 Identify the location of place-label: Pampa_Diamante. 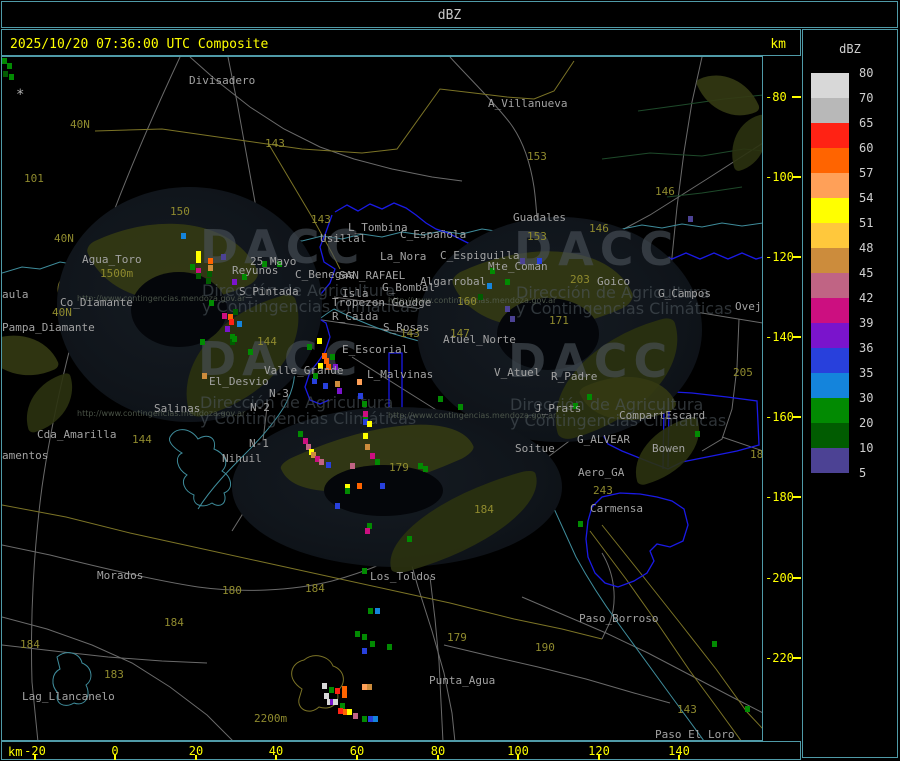
(48, 327).